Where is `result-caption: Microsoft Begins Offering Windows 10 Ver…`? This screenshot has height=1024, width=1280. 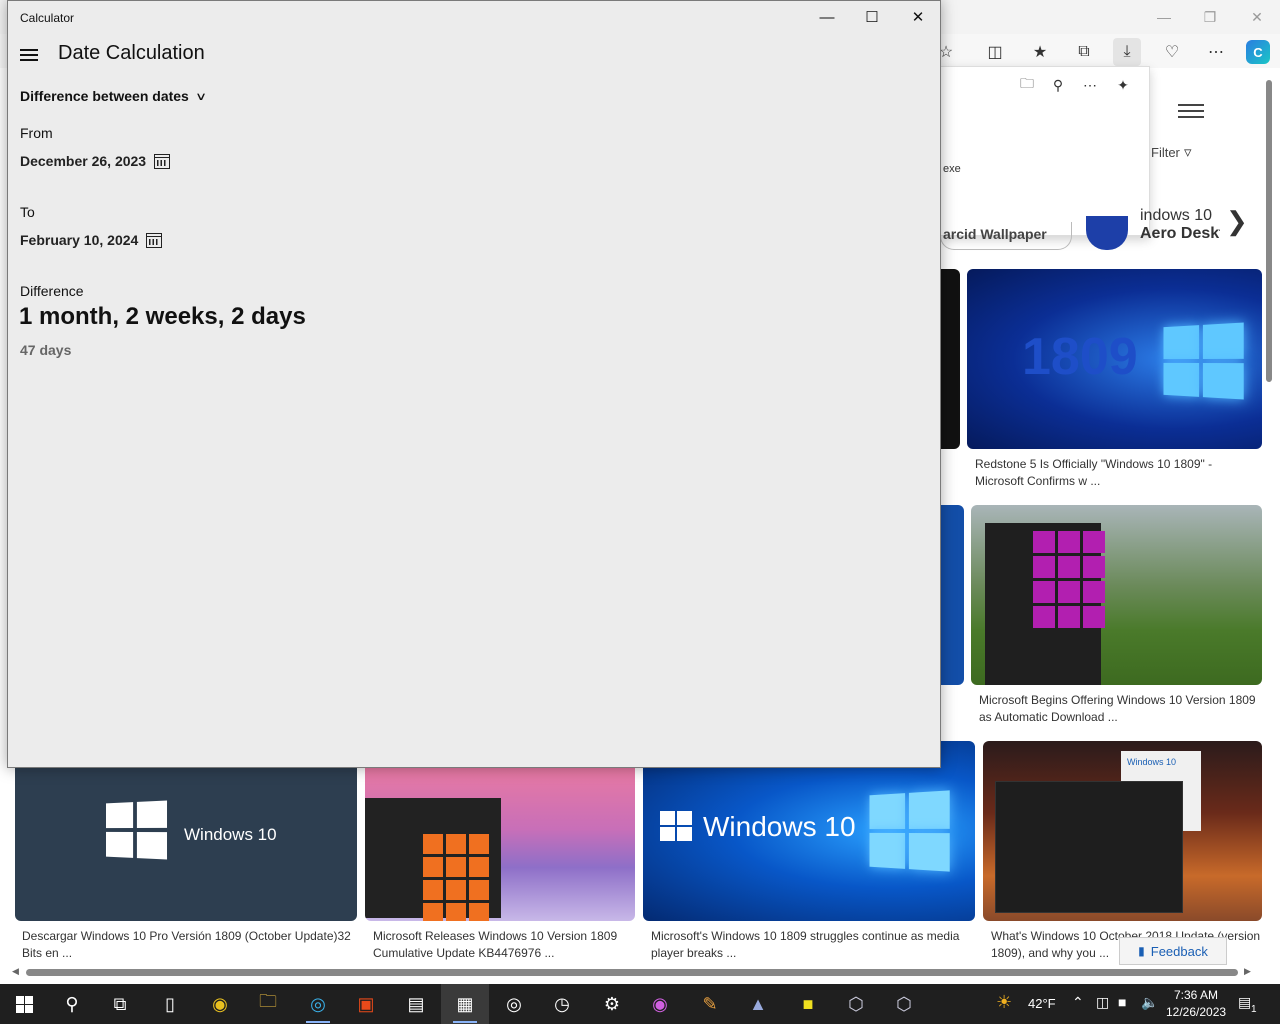 result-caption: Microsoft Begins Offering Windows 10 Ver… is located at coordinates (1120, 709).